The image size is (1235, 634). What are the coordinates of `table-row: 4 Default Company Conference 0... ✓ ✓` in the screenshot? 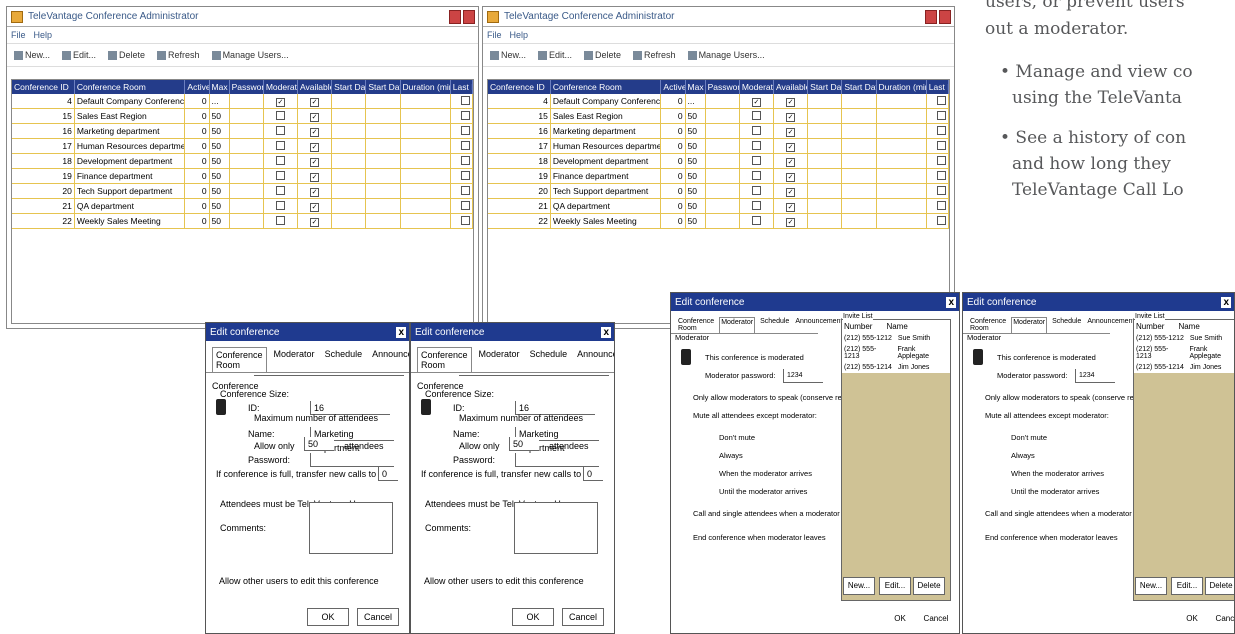 It's located at (242, 101).